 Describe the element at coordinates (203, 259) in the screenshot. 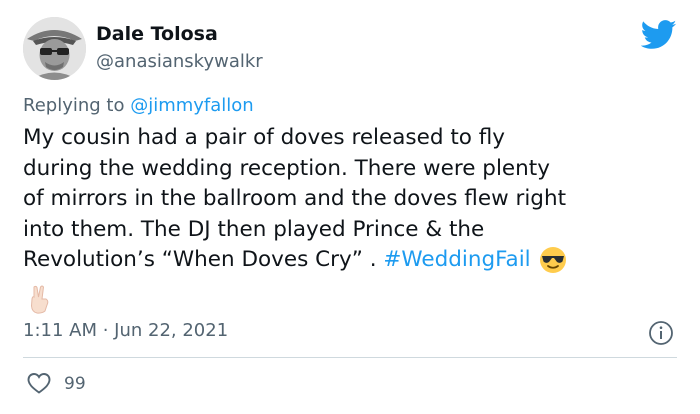

I see `tweet-text-line: Revolution’s “When Doves Cry” .` at that location.